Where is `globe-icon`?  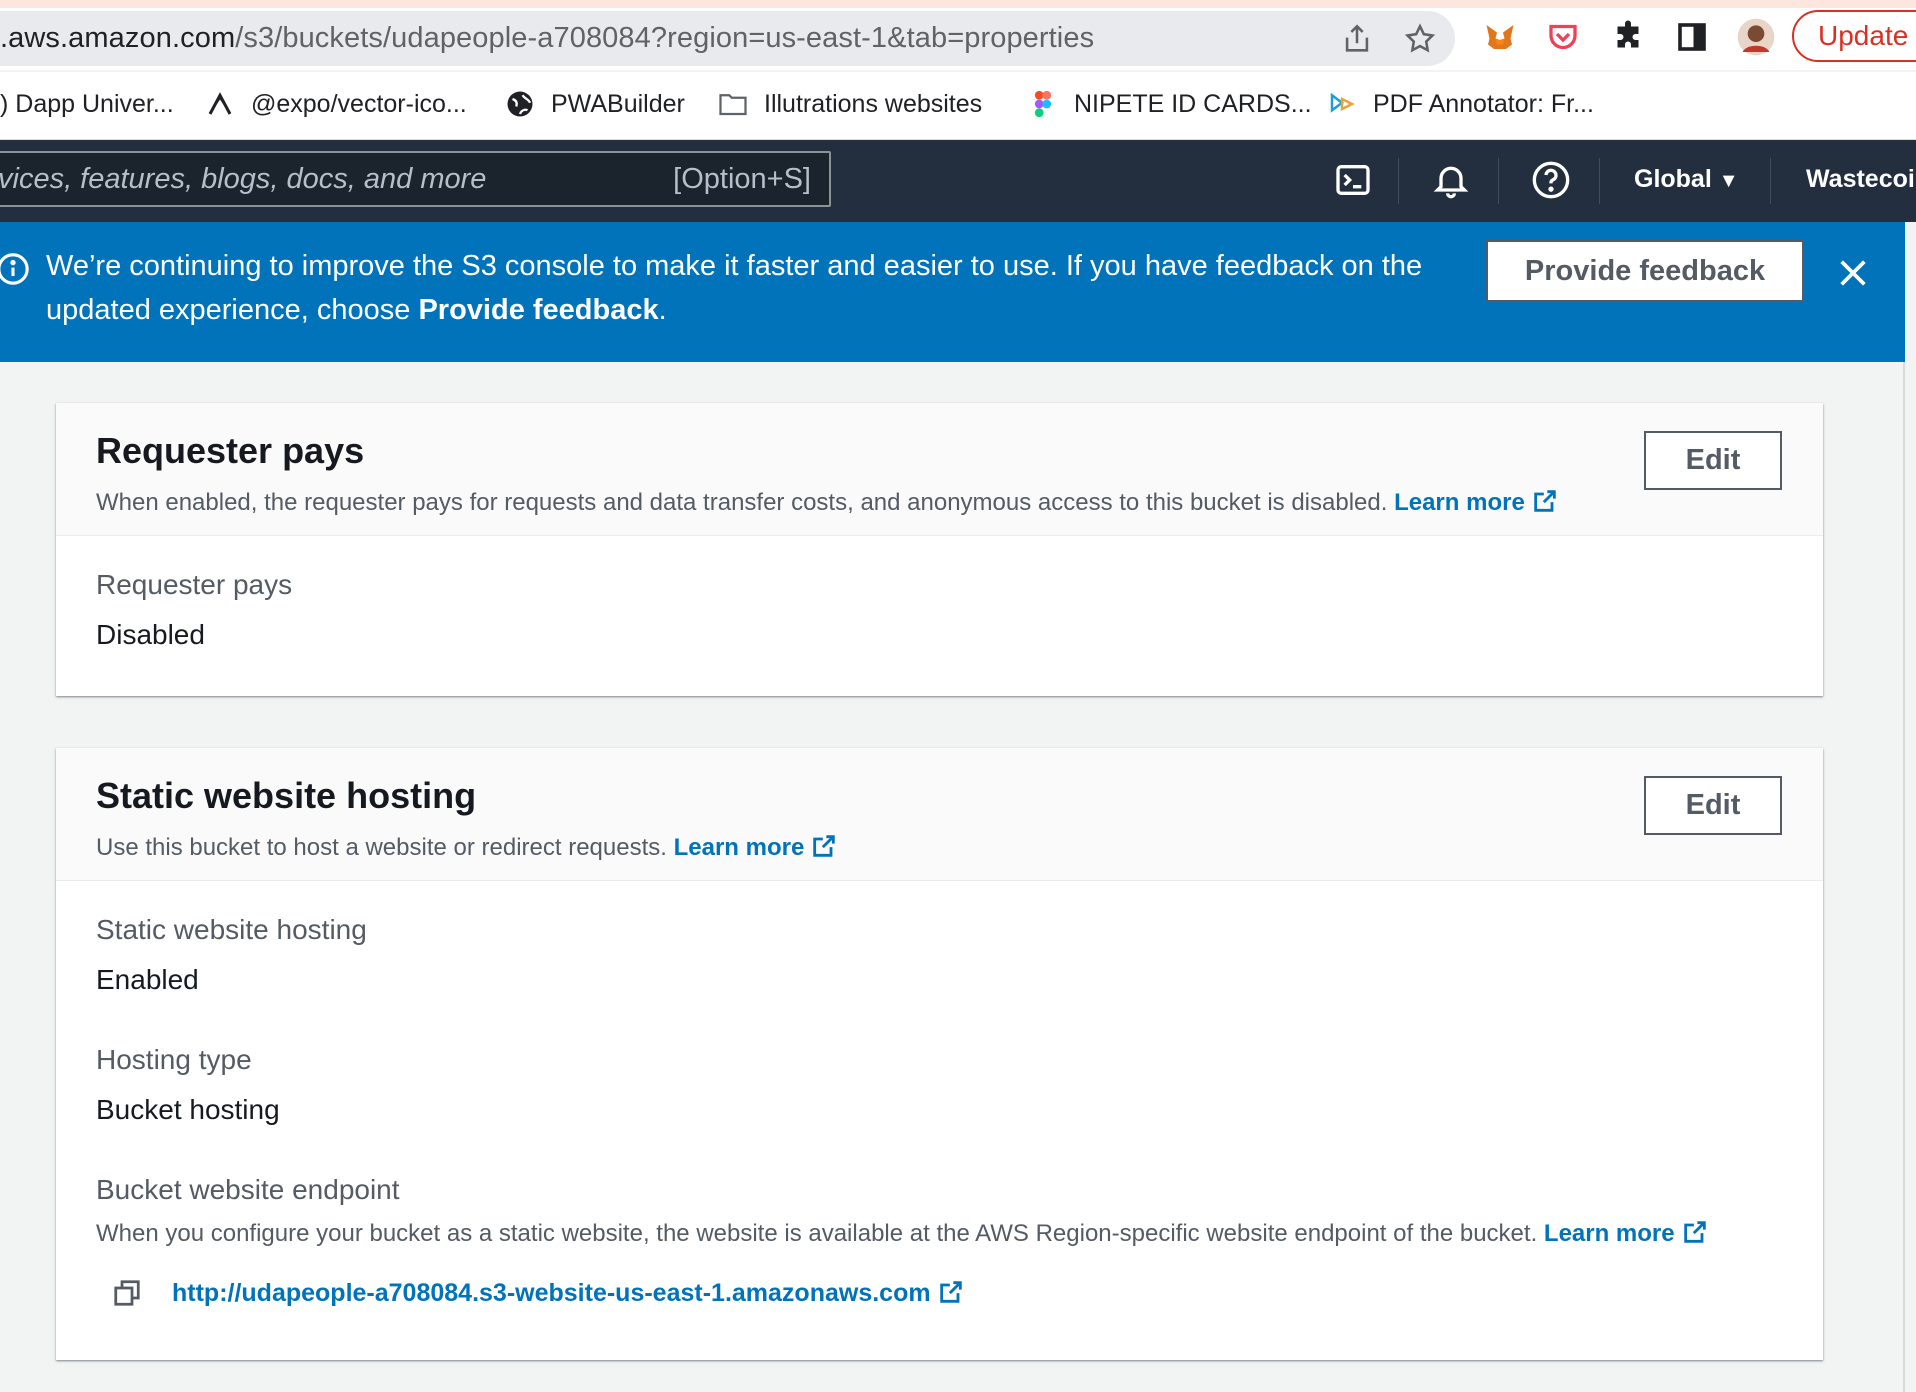 globe-icon is located at coordinates (520, 104).